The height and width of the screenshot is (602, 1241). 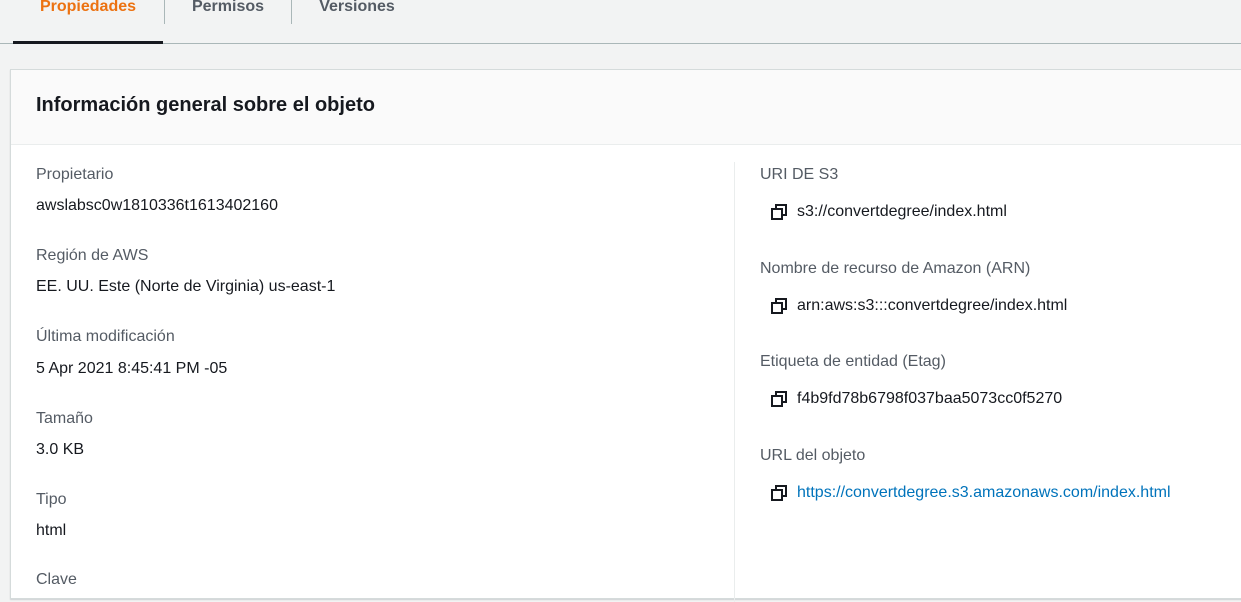 What do you see at coordinates (64, 418) in the screenshot?
I see `size-label: Tamaño` at bounding box center [64, 418].